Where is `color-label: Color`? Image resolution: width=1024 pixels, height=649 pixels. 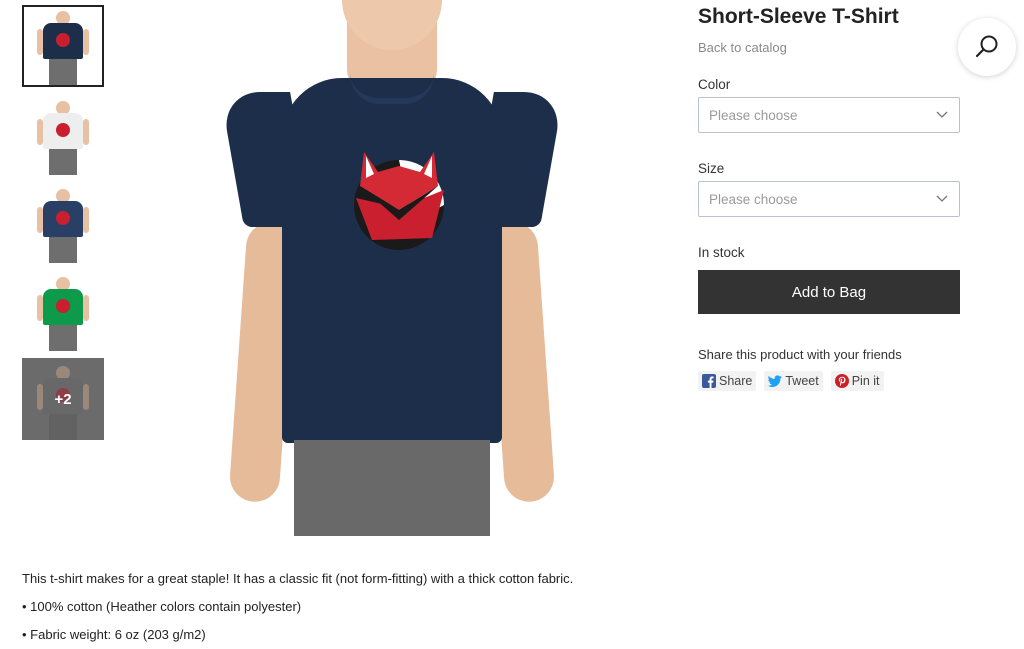 color-label: Color is located at coordinates (714, 84).